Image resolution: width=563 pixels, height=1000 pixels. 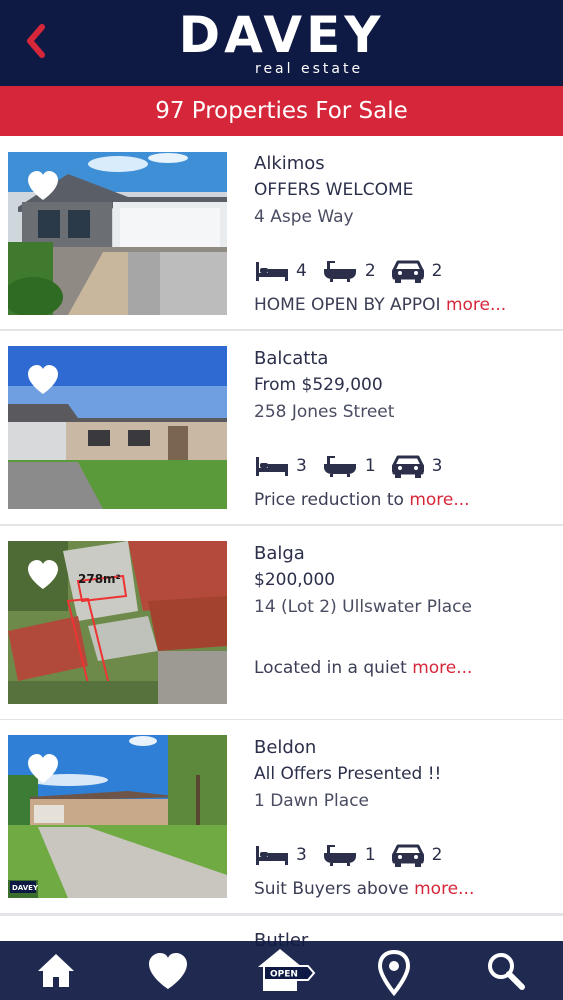 I want to click on tab-favourites, so click(x=168, y=970).